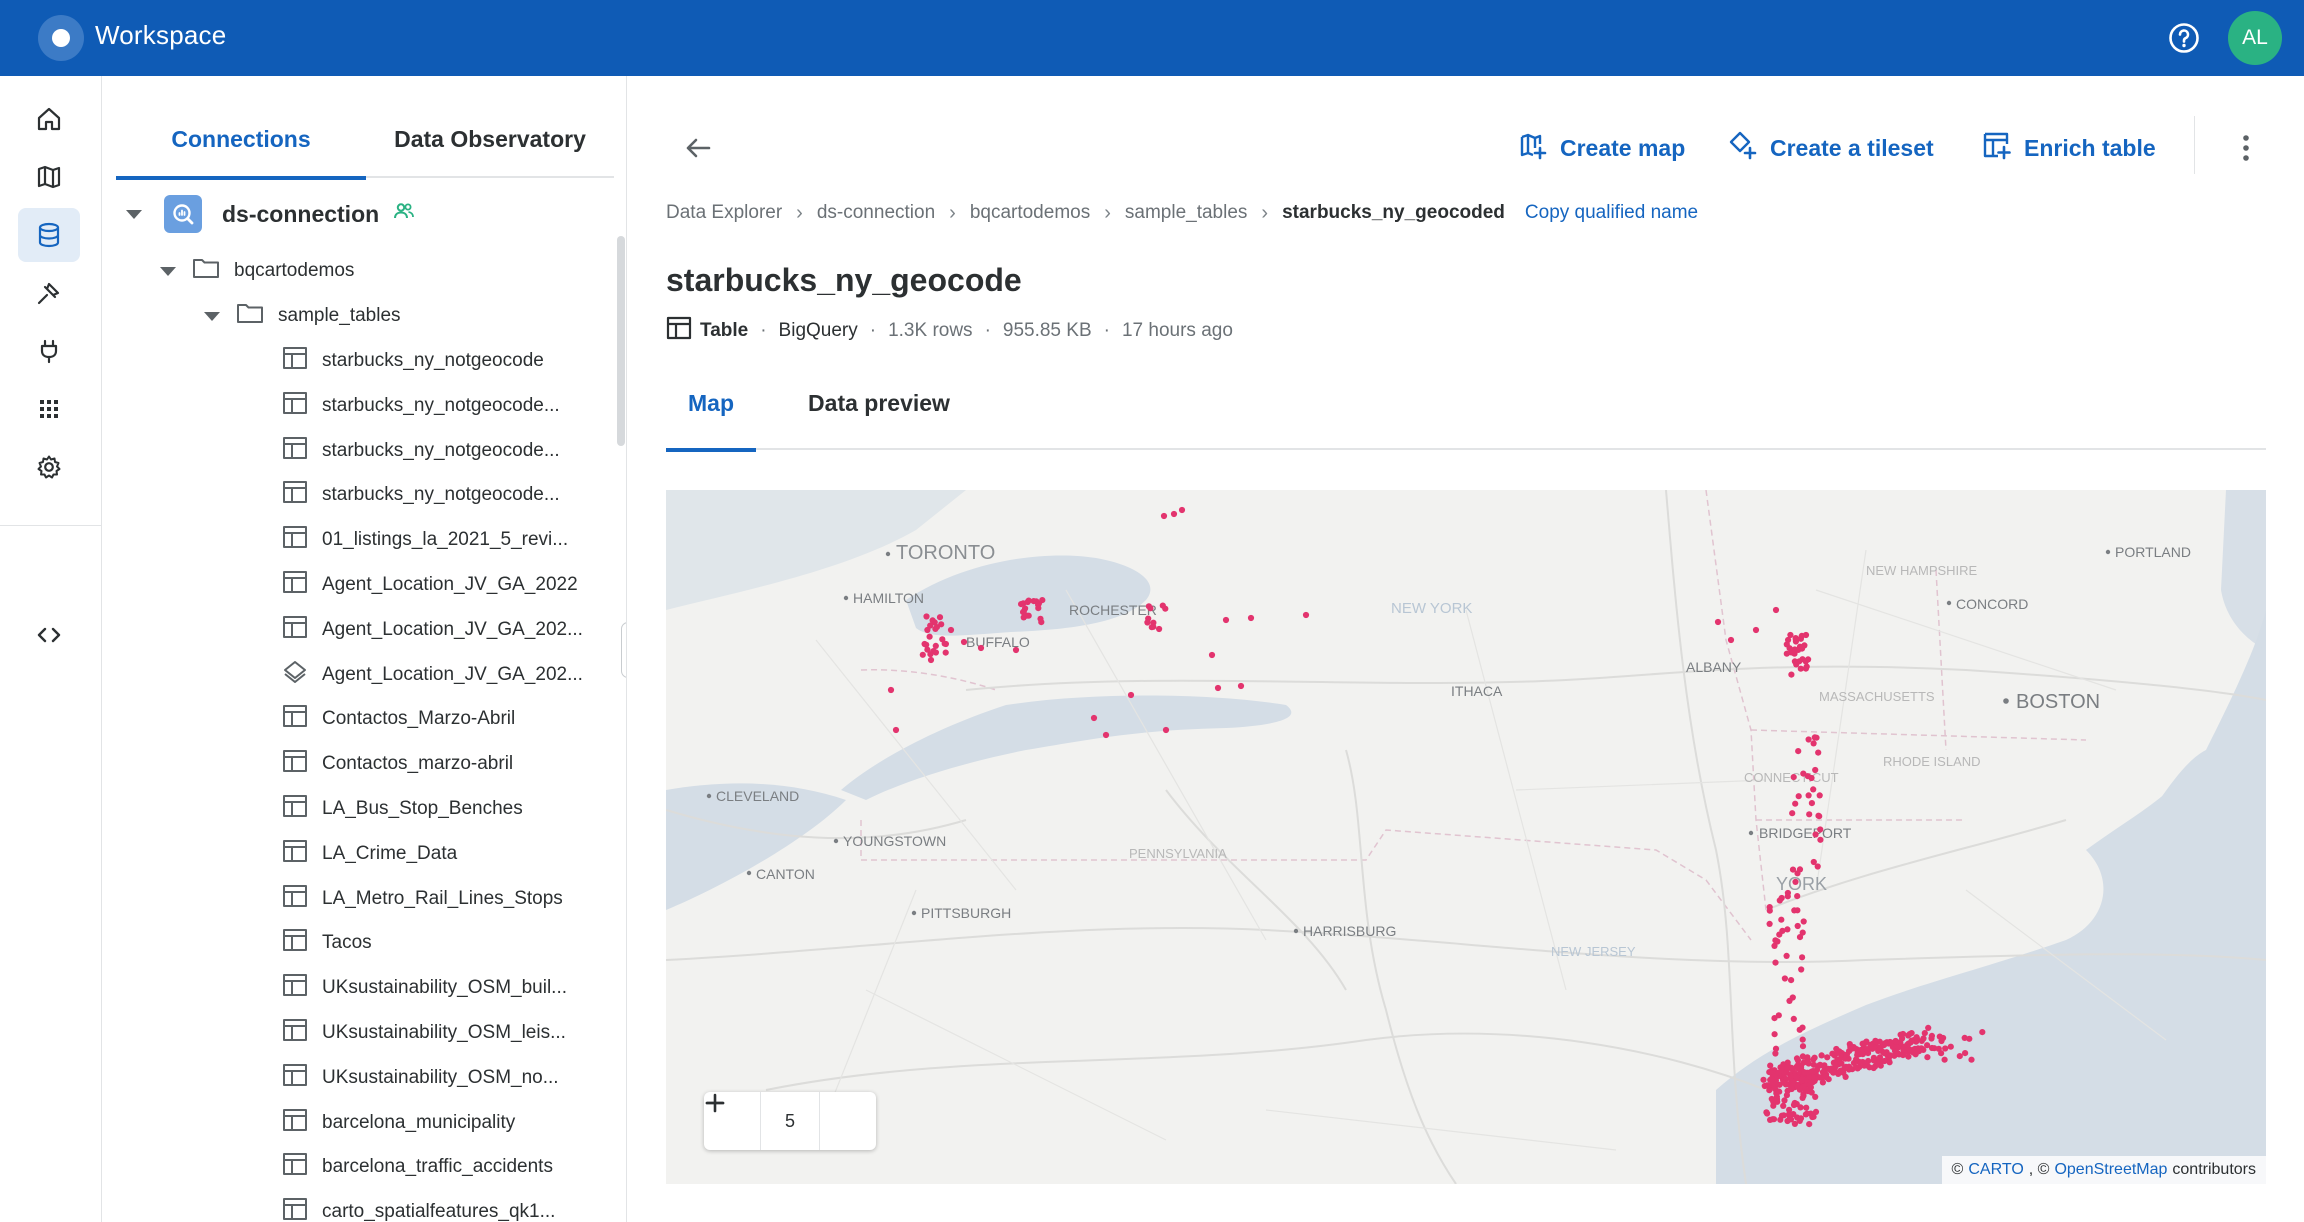  Describe the element at coordinates (327, 943) in the screenshot. I see `tree-table-row: Tacos` at that location.